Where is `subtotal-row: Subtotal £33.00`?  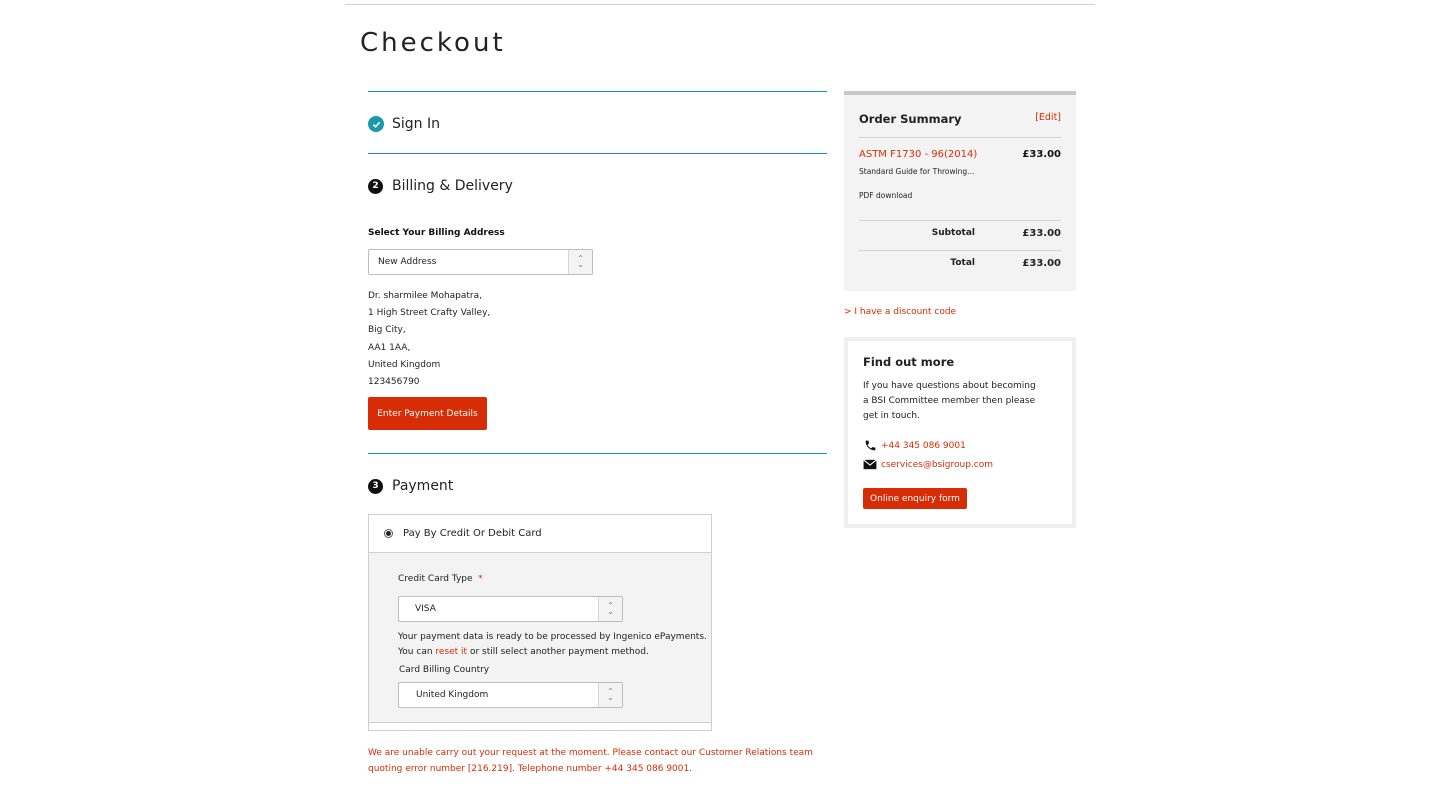 subtotal-row: Subtotal £33.00 is located at coordinates (960, 233).